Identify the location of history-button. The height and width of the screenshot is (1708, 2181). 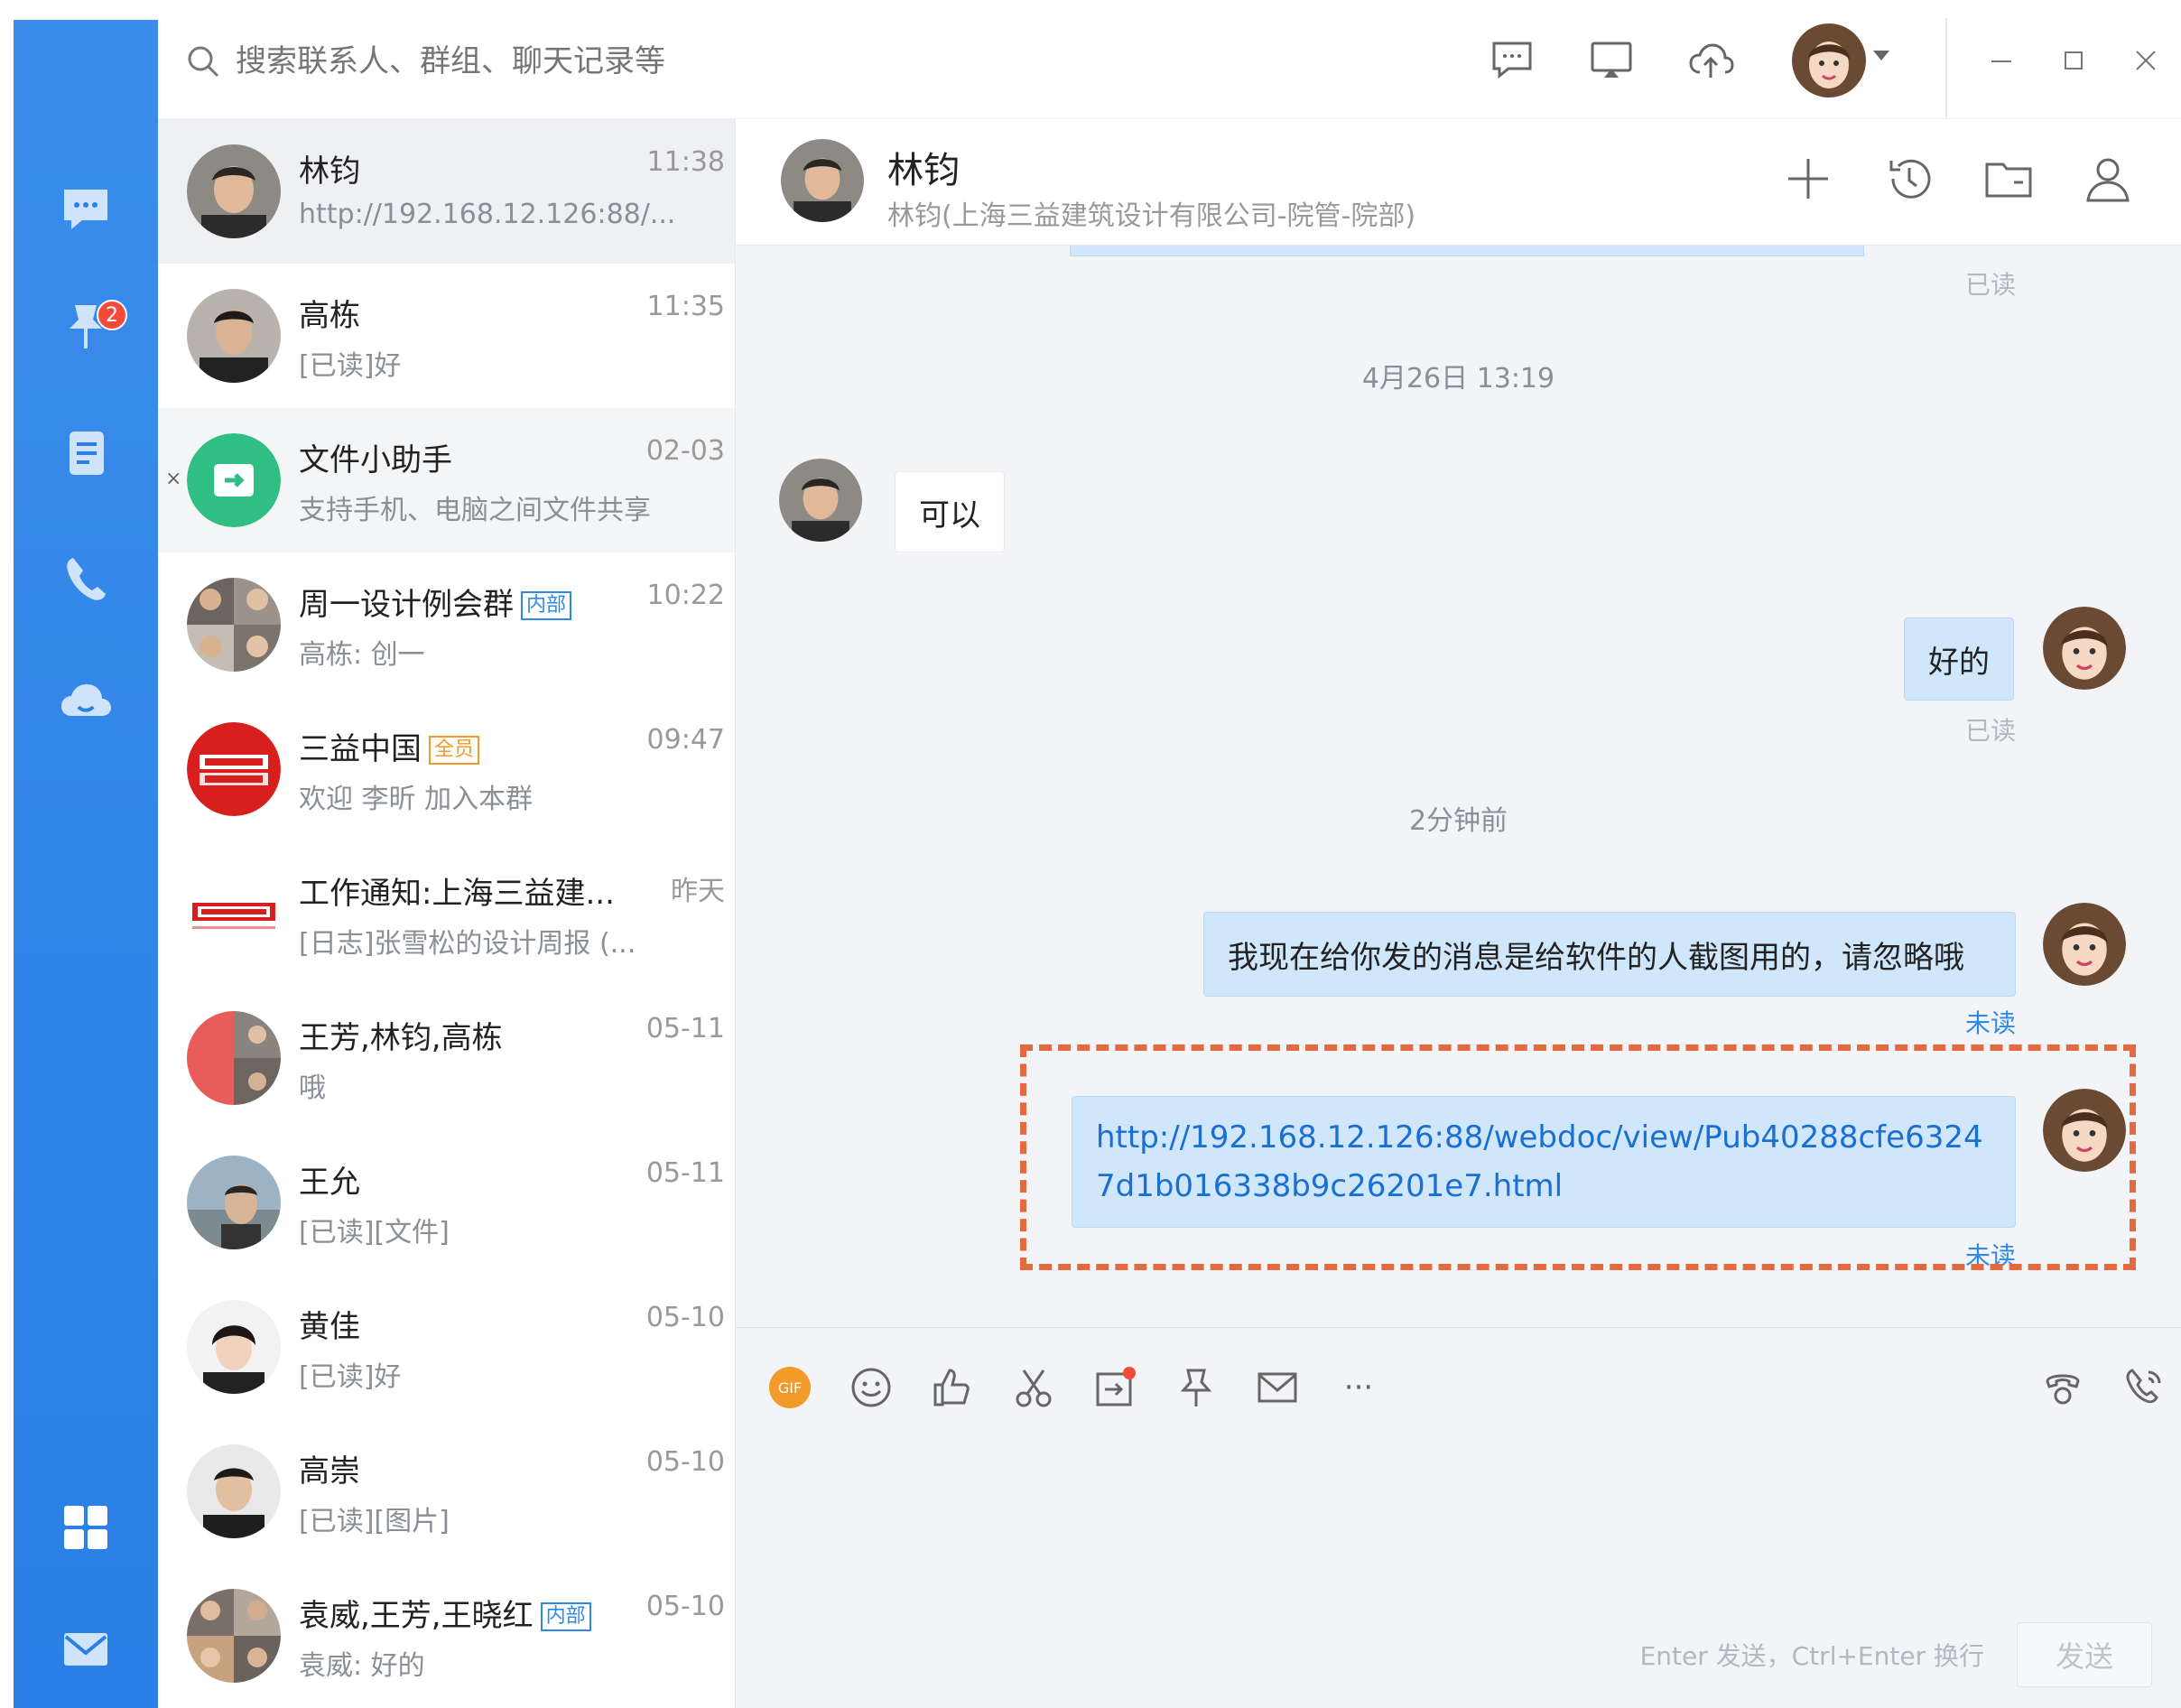
(1909, 178).